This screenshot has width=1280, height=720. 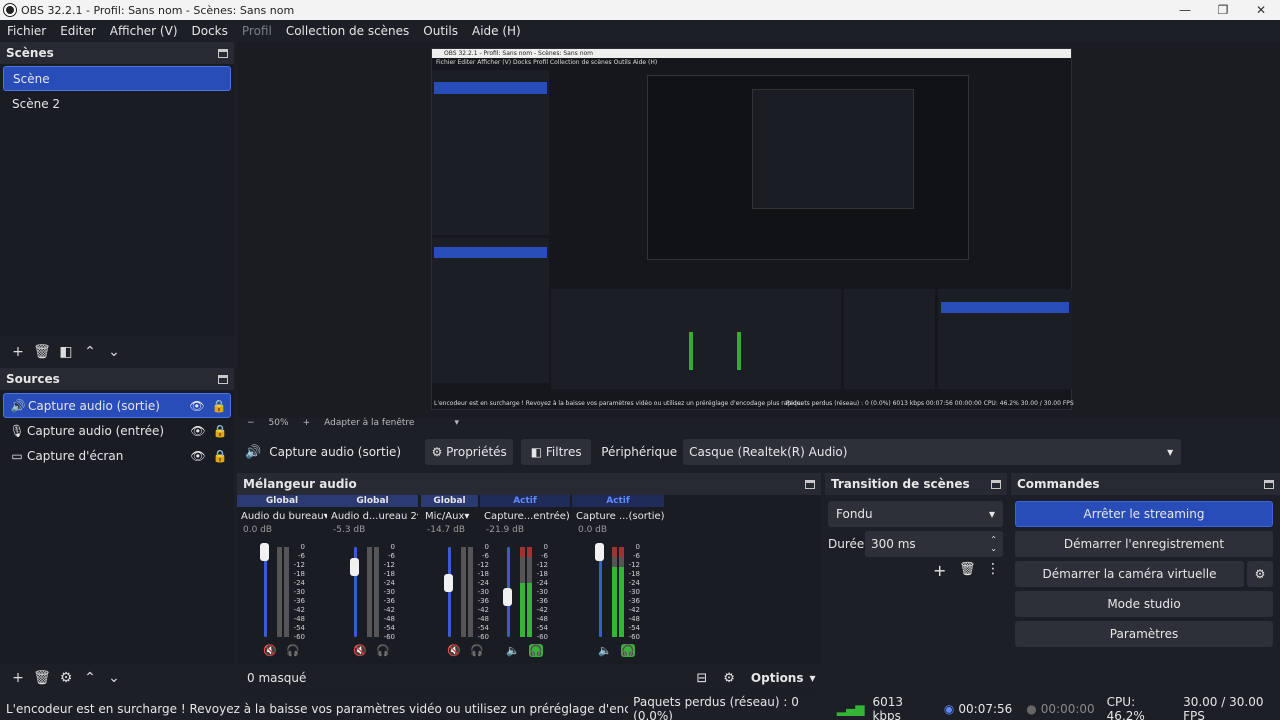 What do you see at coordinates (26, 31) in the screenshot?
I see `menu-fichier: Fichier` at bounding box center [26, 31].